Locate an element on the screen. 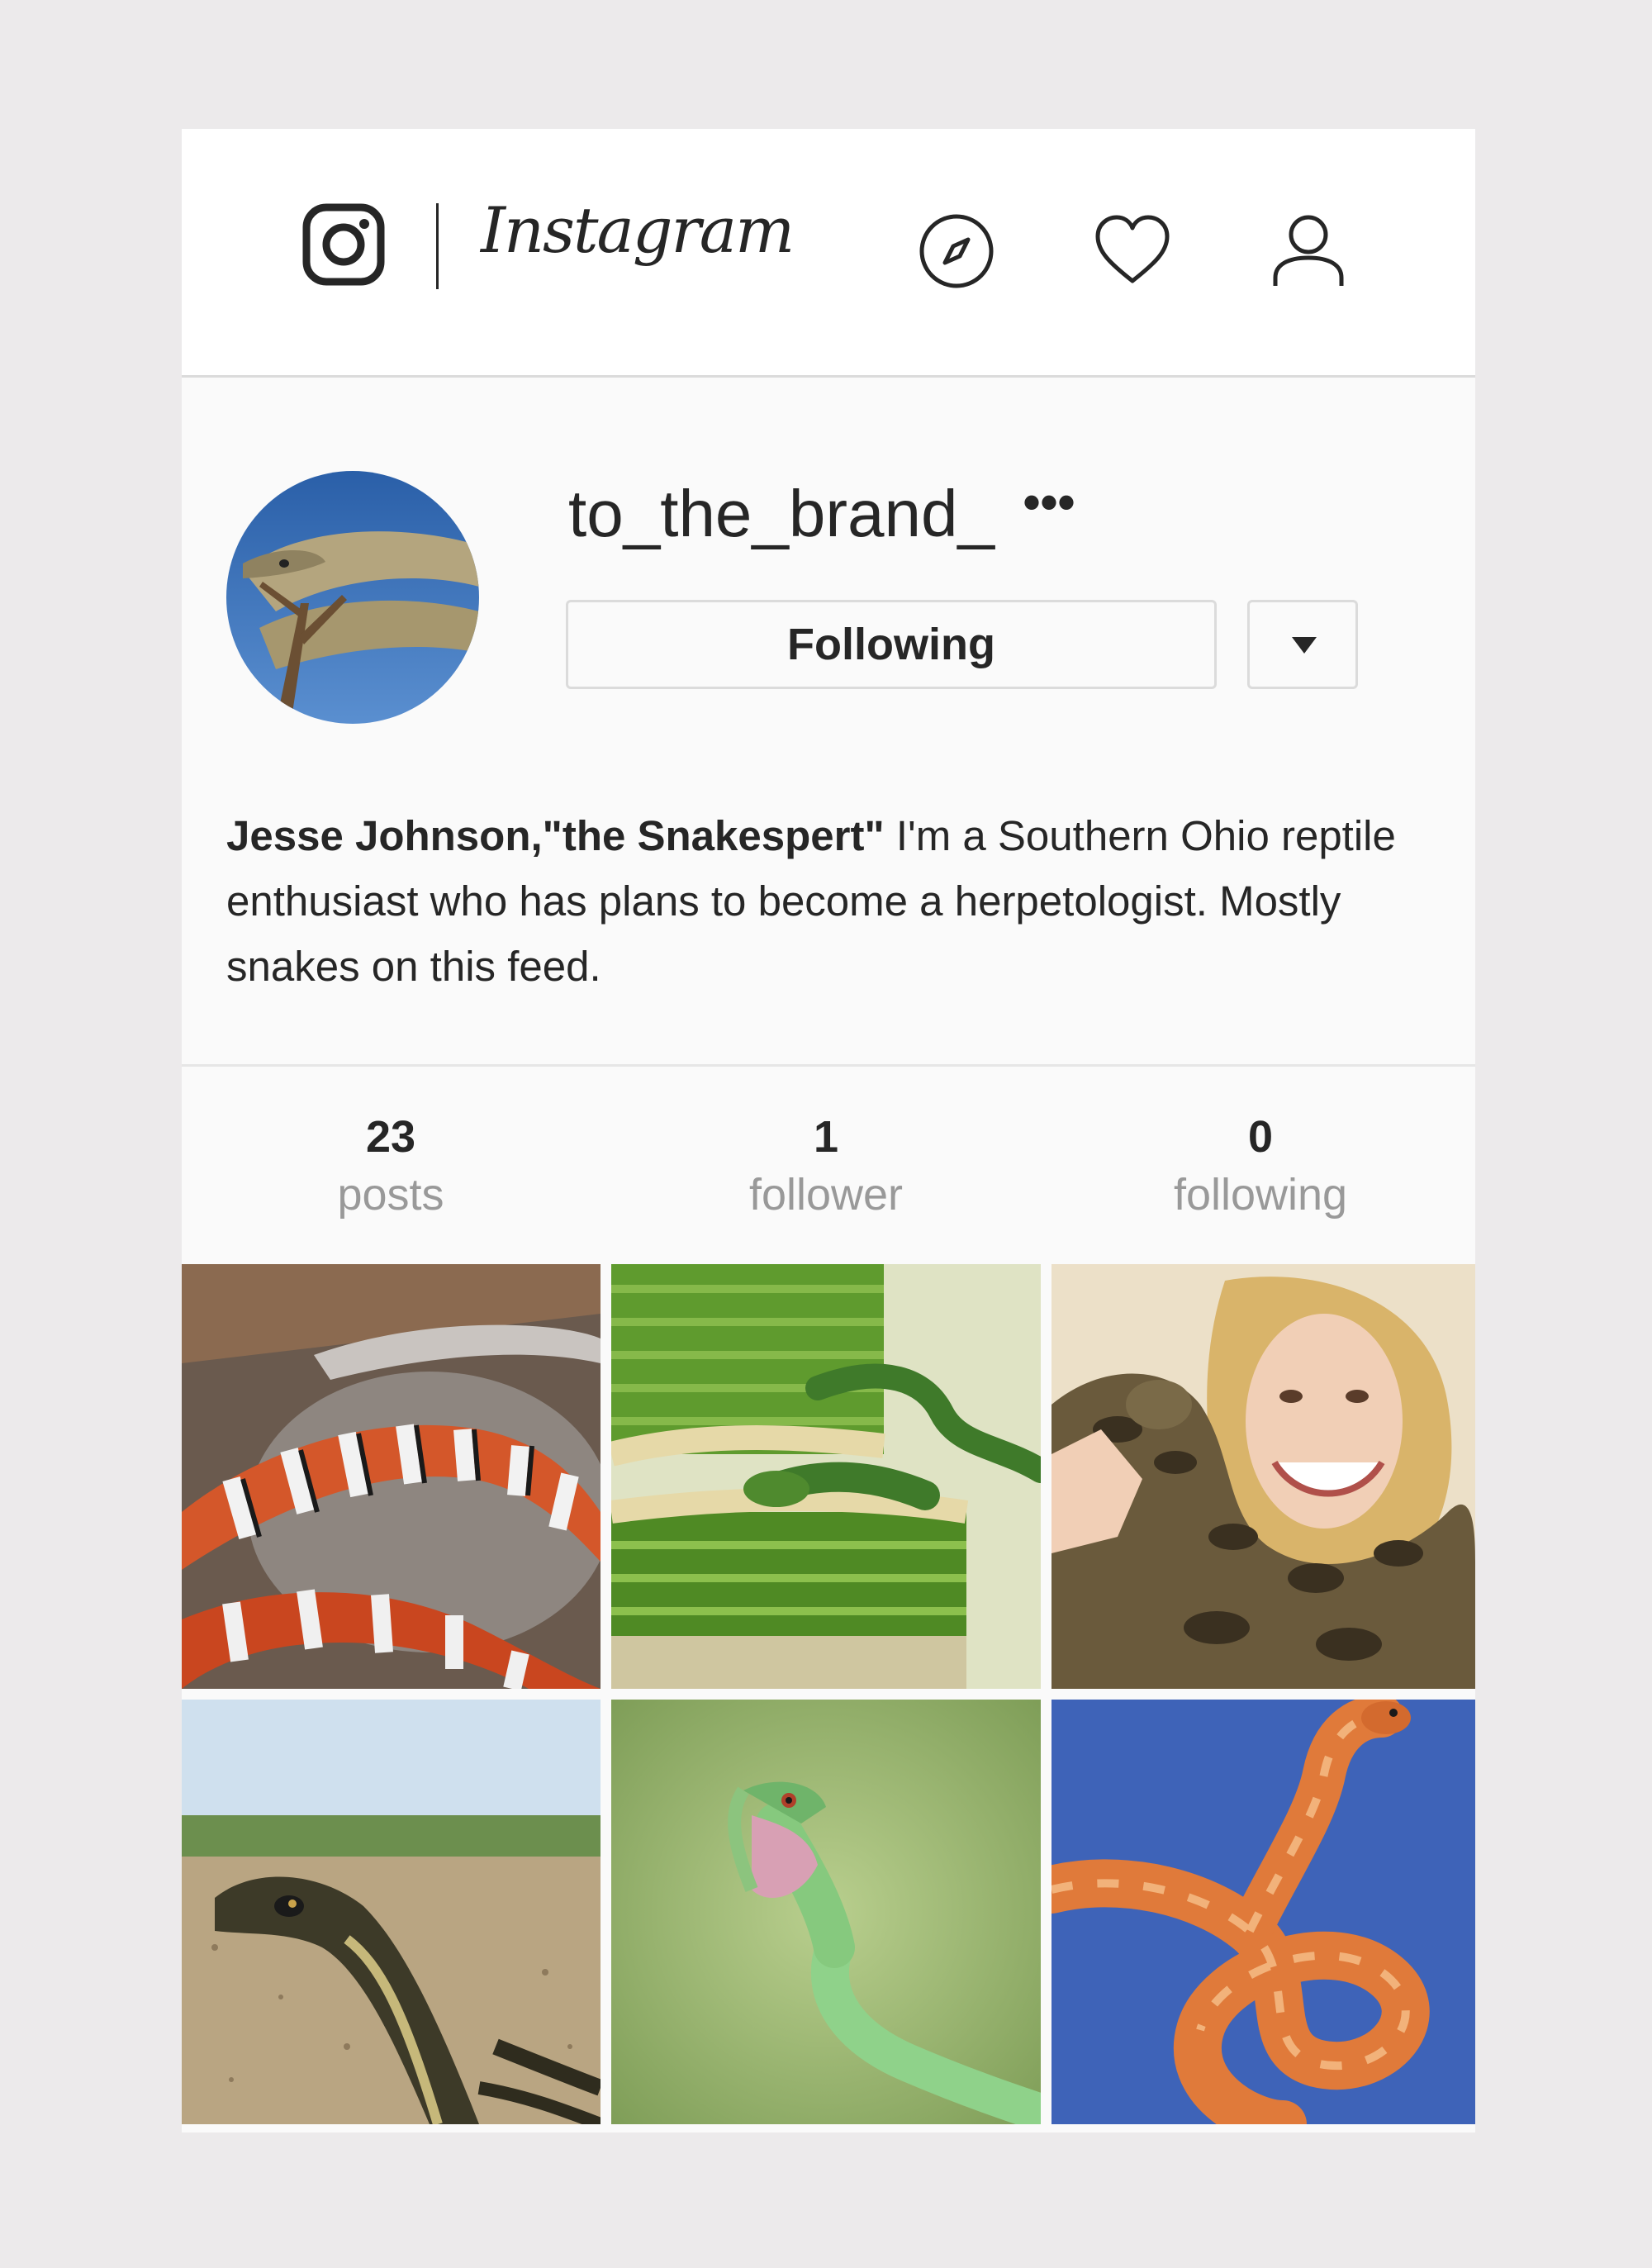 This screenshot has width=1652, height=2268. heart-icon is located at coordinates (1132, 251).